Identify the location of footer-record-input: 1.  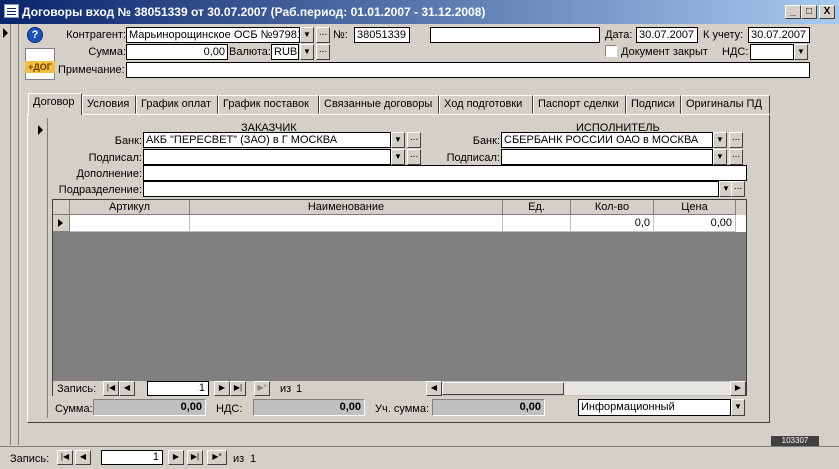
(132, 457).